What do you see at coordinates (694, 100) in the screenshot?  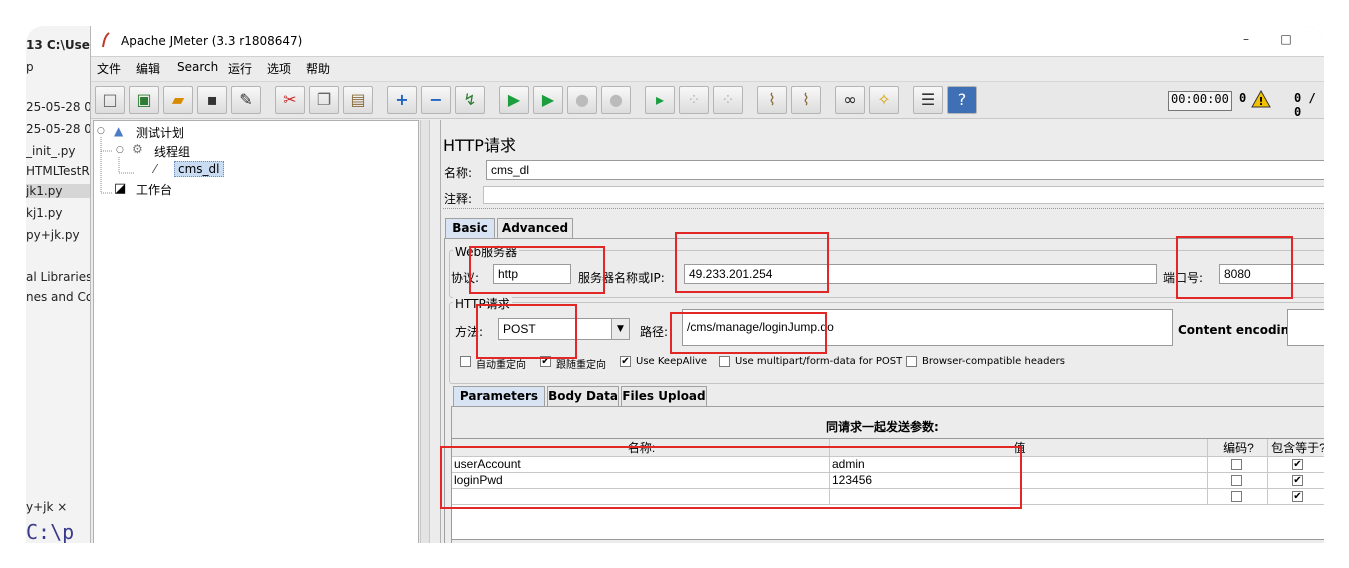 I see `remote-stop-icon: ⁘` at bounding box center [694, 100].